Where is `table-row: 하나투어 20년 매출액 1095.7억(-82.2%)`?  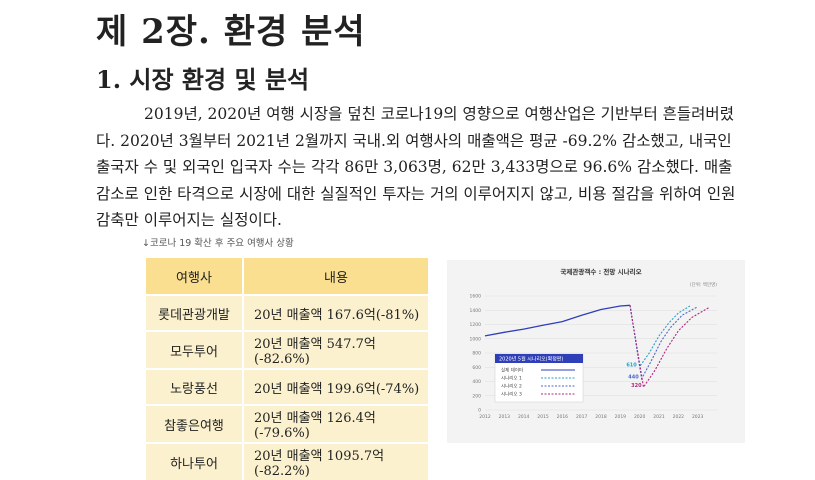
table-row: 하나투어 20년 매출액 1095.7억(-82.2%) is located at coordinates (287, 461).